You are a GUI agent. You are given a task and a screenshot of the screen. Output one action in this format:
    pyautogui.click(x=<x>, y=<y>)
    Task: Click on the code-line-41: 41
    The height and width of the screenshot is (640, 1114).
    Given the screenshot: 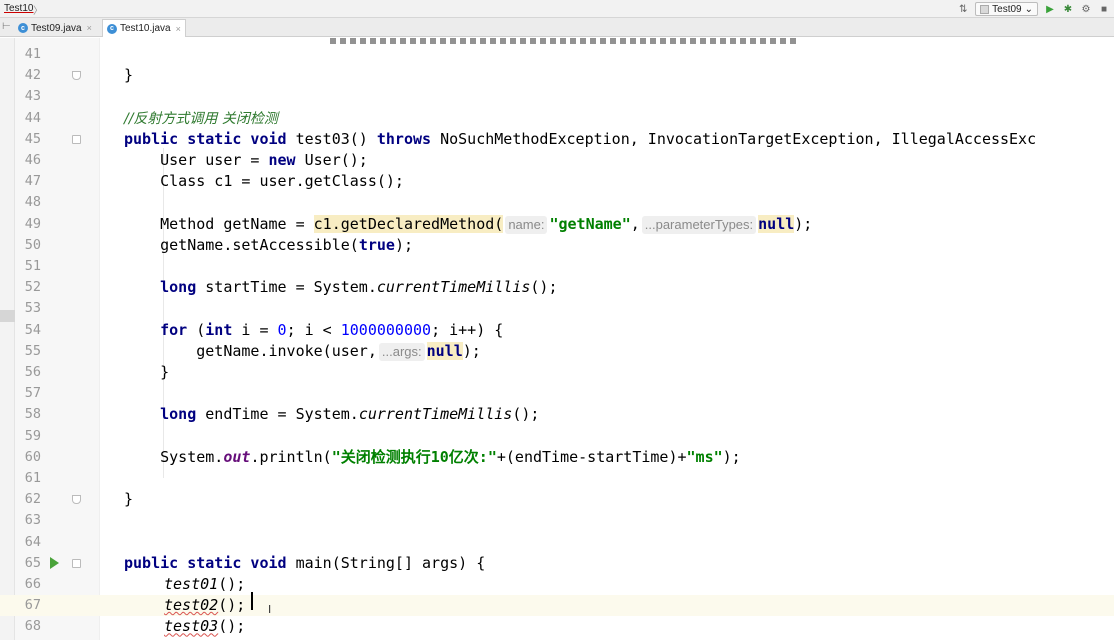 What is the action you would take?
    pyautogui.click(x=557, y=54)
    